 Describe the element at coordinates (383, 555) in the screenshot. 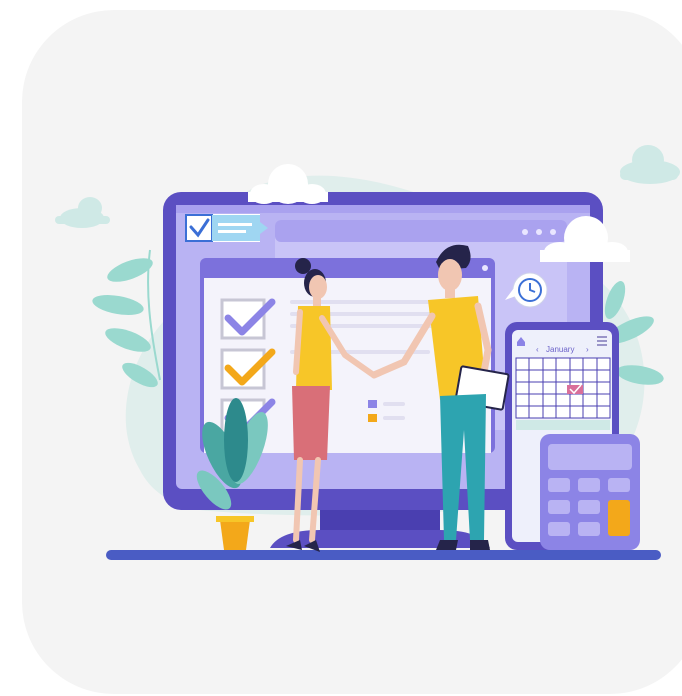

I see `floor-line` at that location.